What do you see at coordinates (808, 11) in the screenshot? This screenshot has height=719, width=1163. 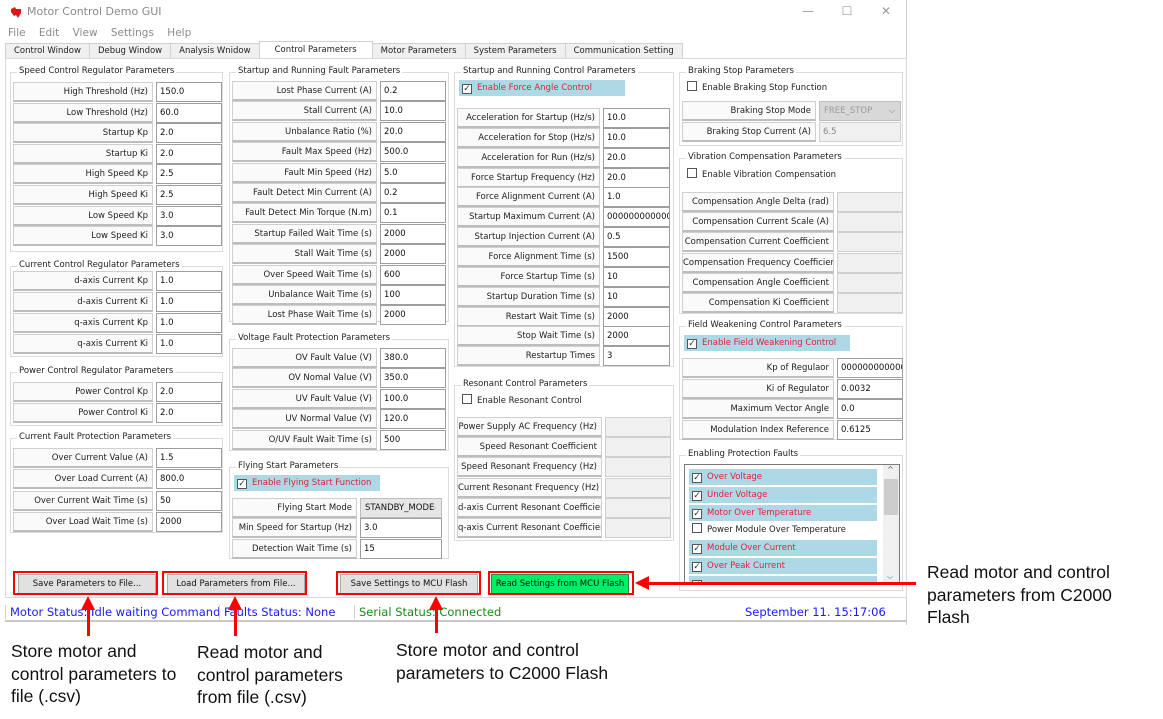 I see `minimize-button: —` at bounding box center [808, 11].